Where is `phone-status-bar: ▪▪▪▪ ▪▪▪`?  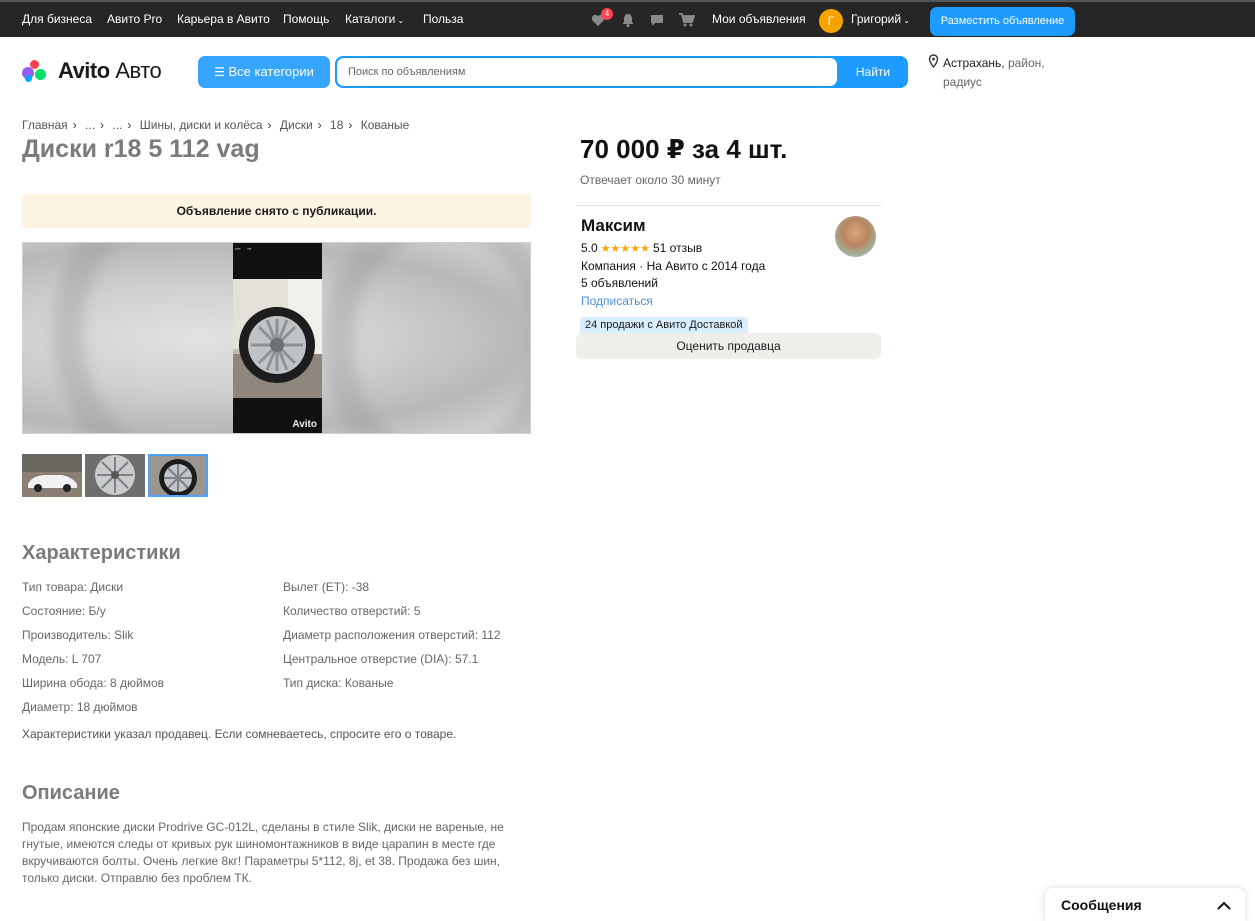 phone-status-bar: ▪▪▪▪ ▪▪▪ is located at coordinates (243, 248).